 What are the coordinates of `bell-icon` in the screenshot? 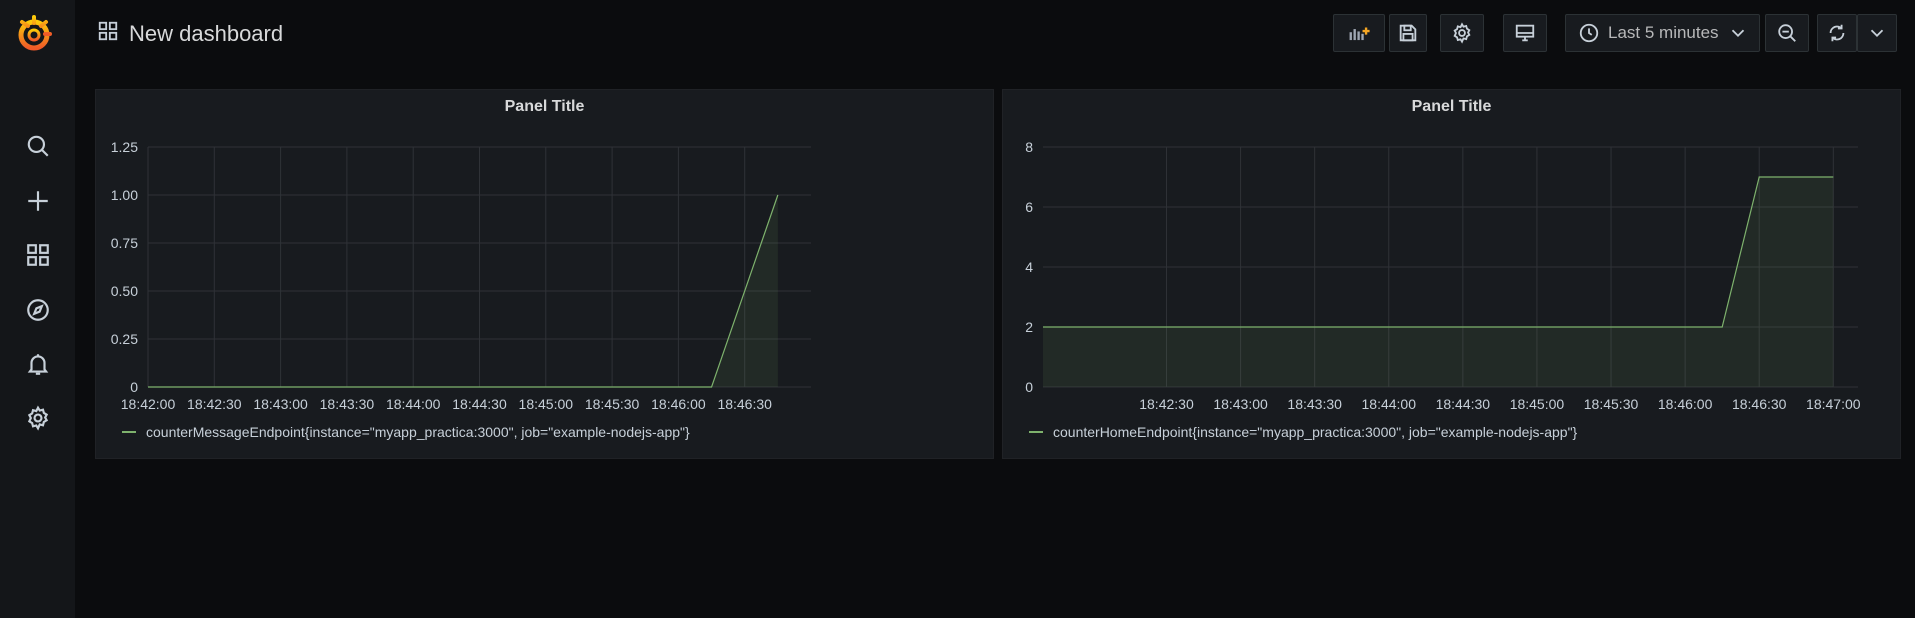 It's located at (38, 364).